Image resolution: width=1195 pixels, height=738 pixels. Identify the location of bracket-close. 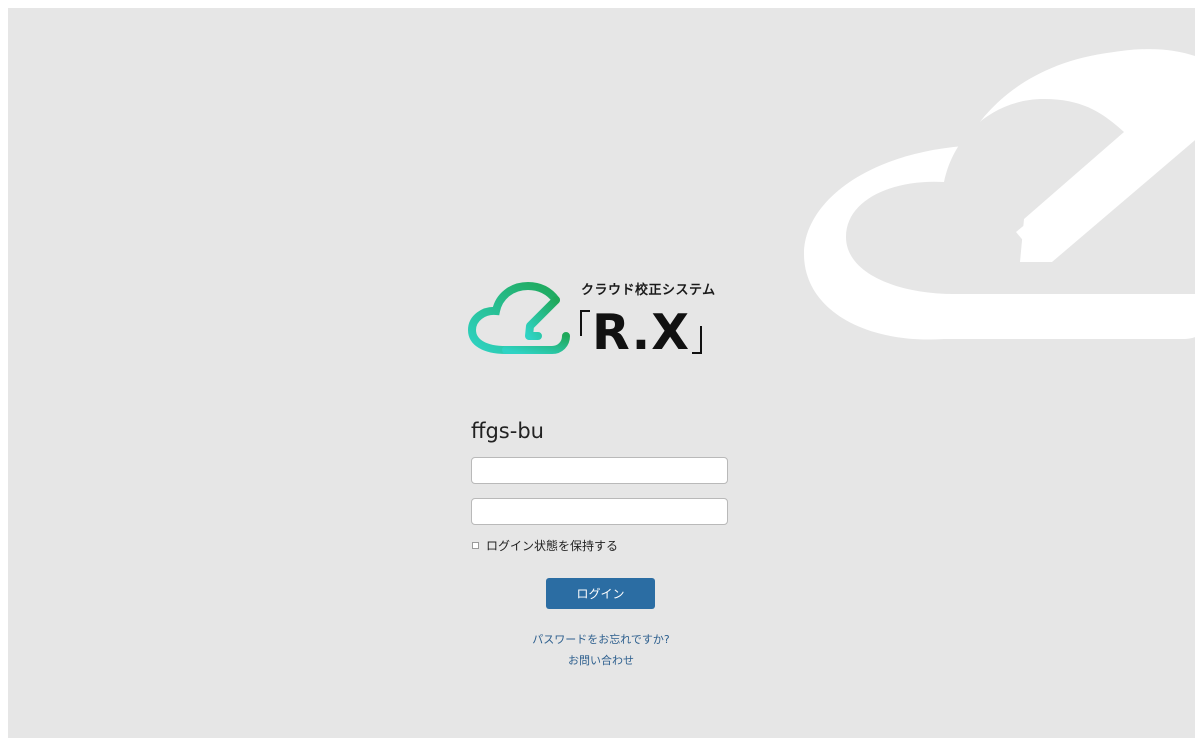
(697, 327).